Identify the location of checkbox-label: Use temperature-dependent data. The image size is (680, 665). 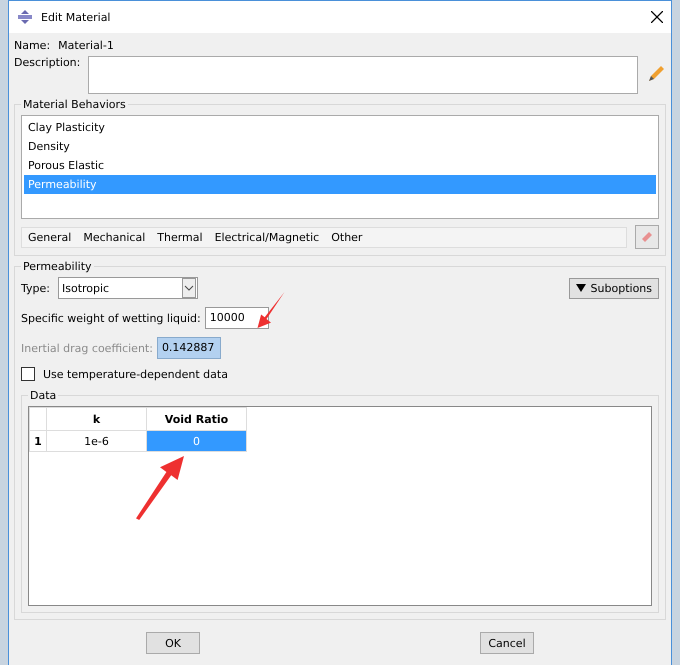
(135, 374).